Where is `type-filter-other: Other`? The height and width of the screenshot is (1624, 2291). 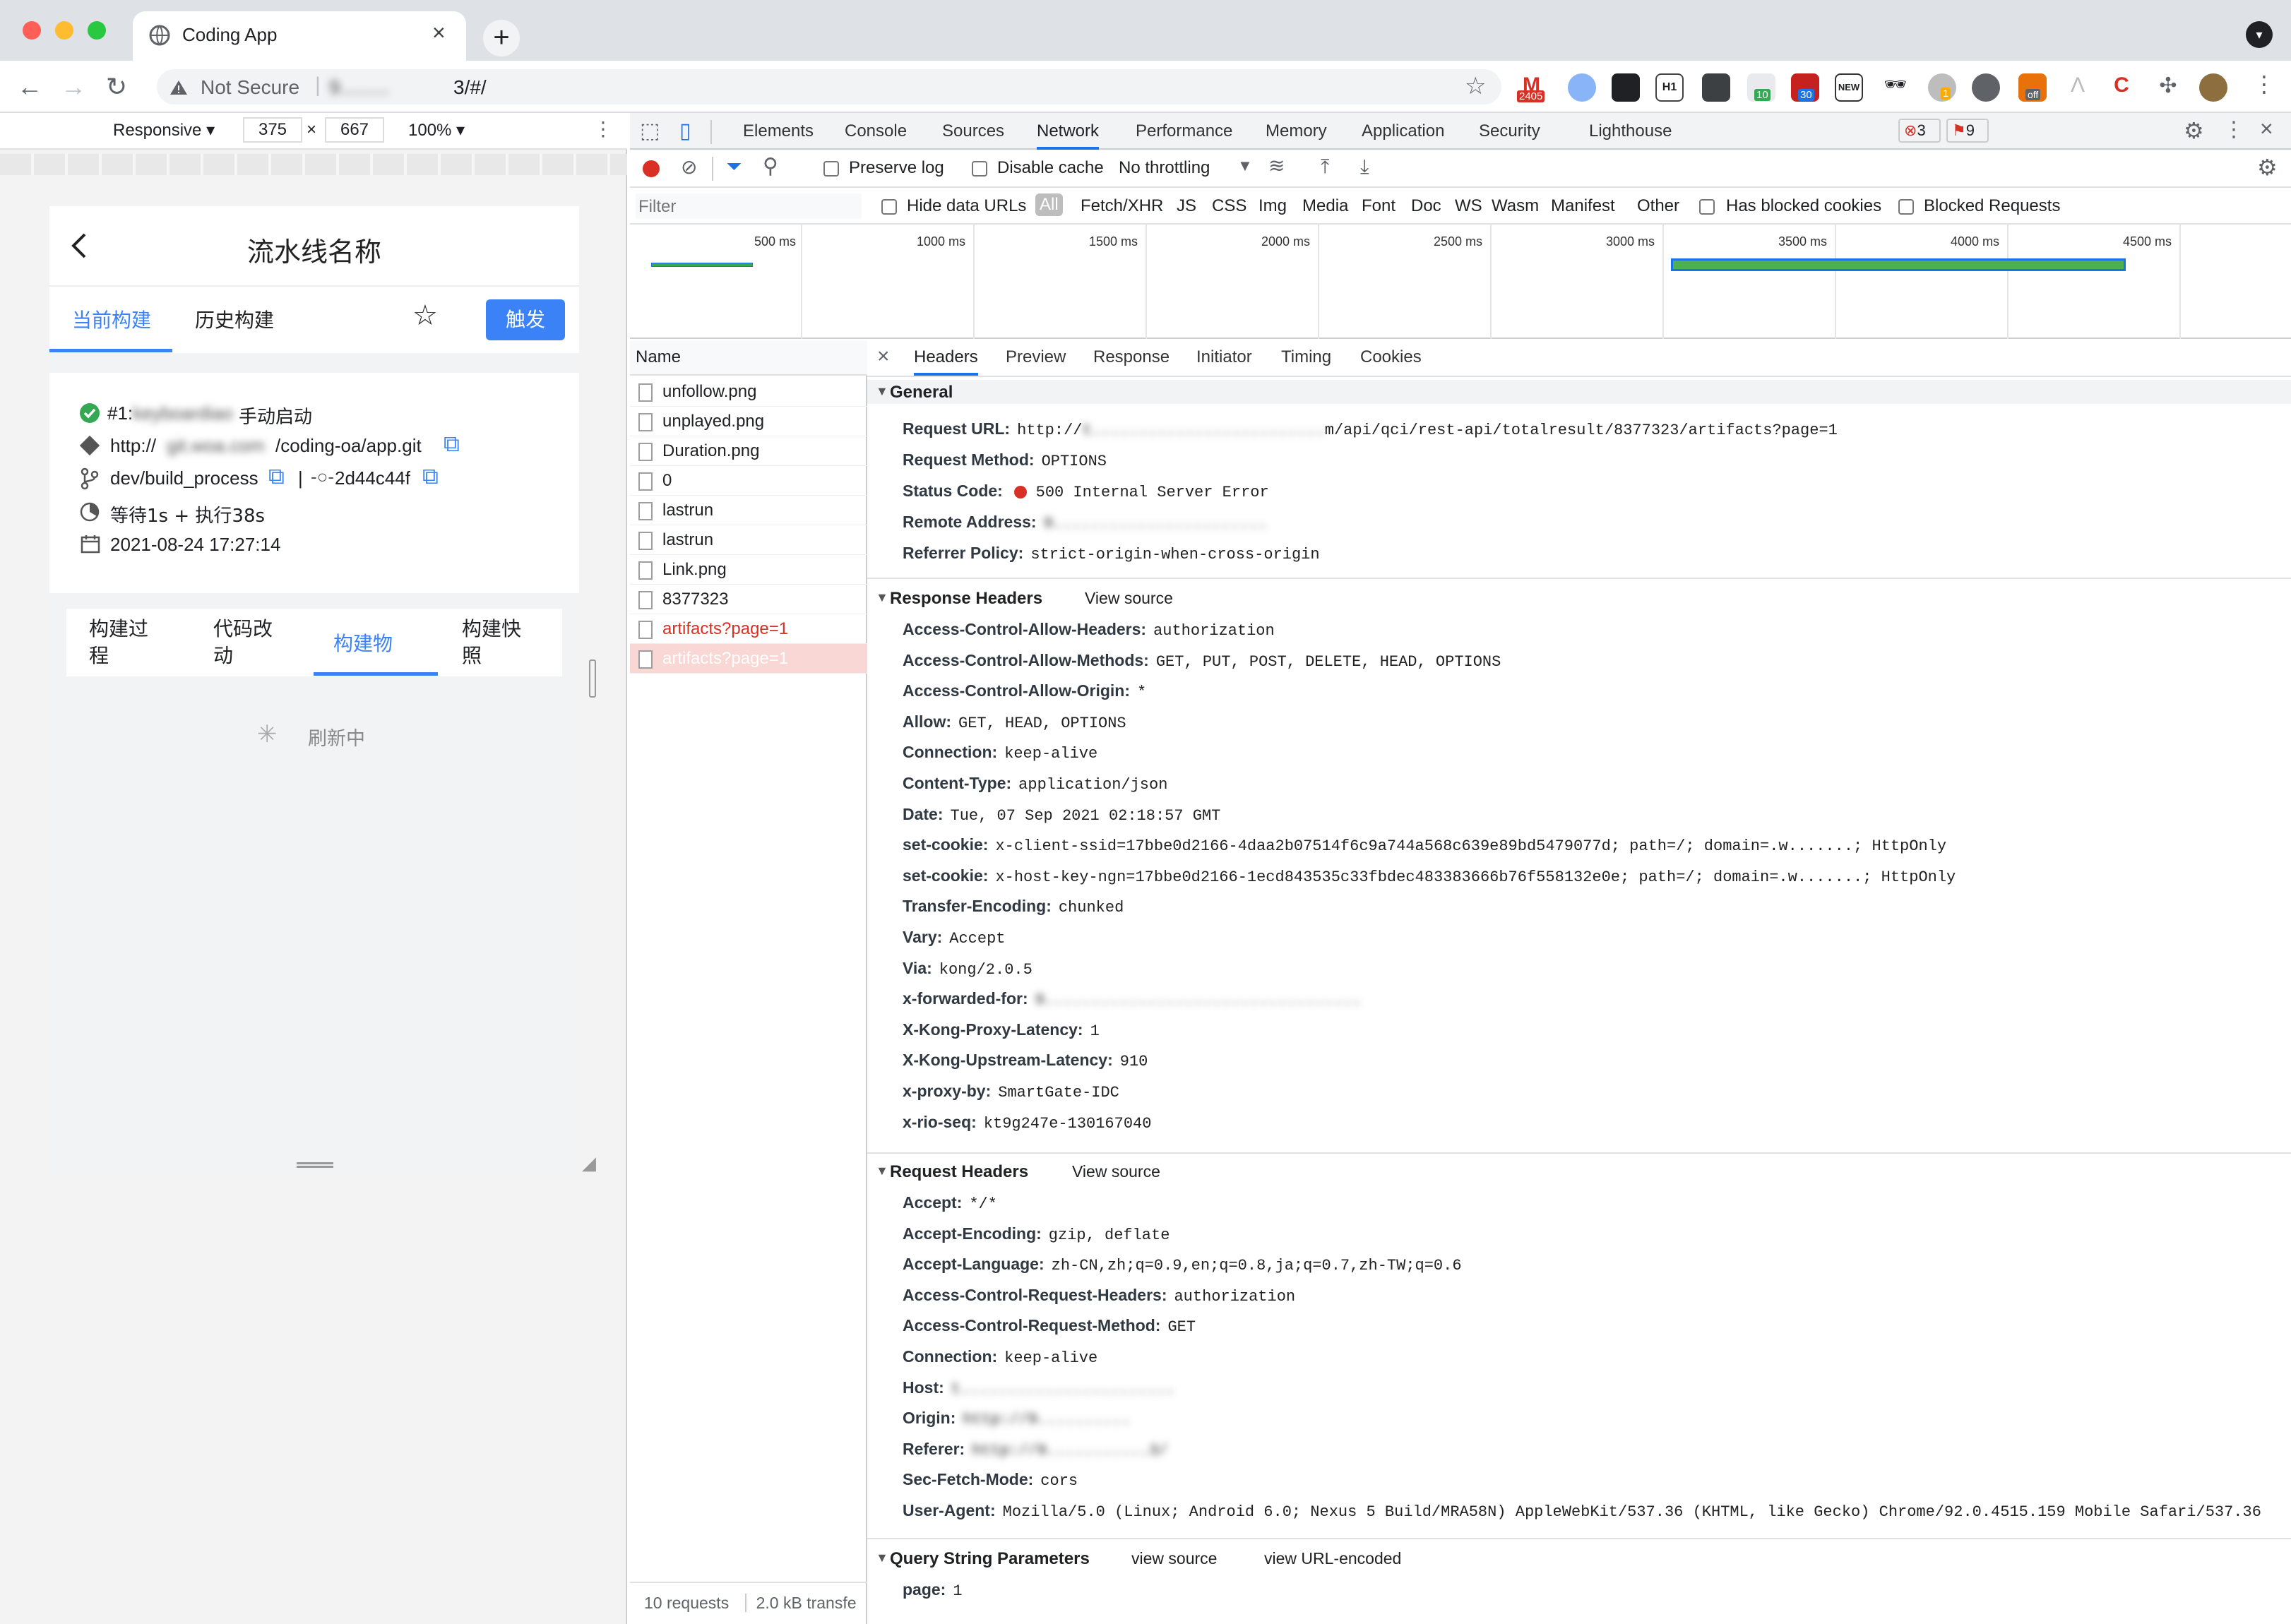 type-filter-other: Other is located at coordinates (1658, 206).